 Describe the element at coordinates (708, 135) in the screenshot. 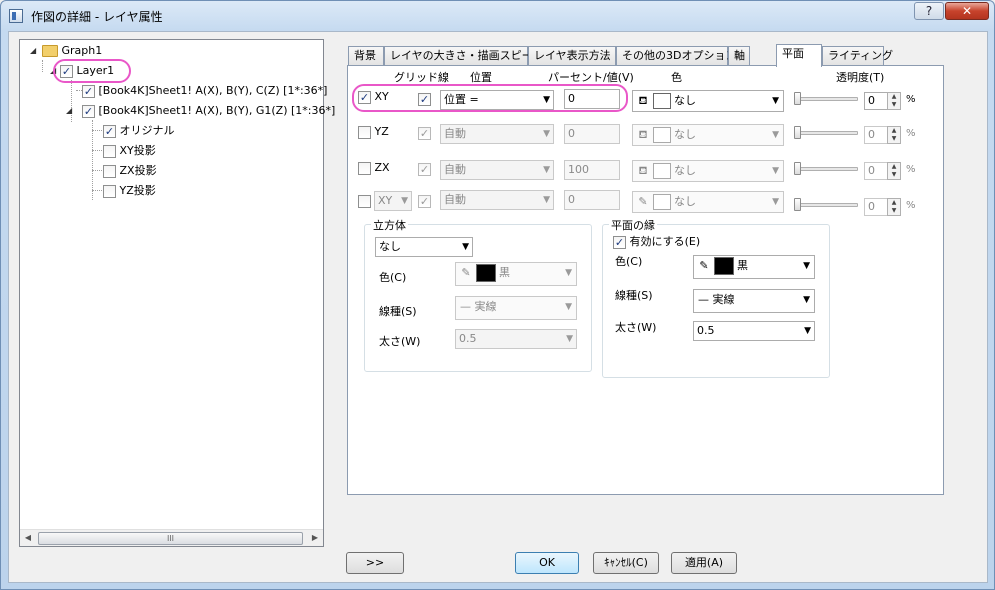

I see `plane-yz-color-select: ⛾ なし ▼` at that location.